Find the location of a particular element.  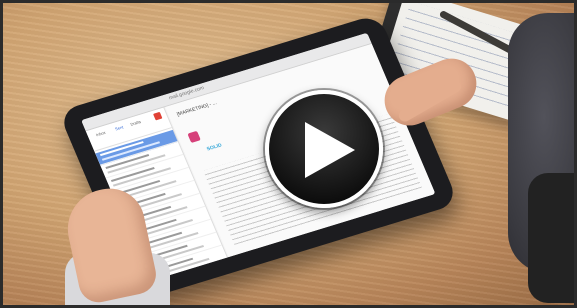

compose-icon is located at coordinates (158, 116).